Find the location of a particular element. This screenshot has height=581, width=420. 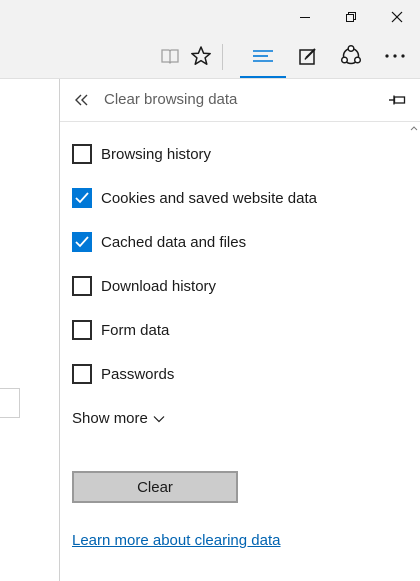

favorite-star-icon is located at coordinates (201, 55).